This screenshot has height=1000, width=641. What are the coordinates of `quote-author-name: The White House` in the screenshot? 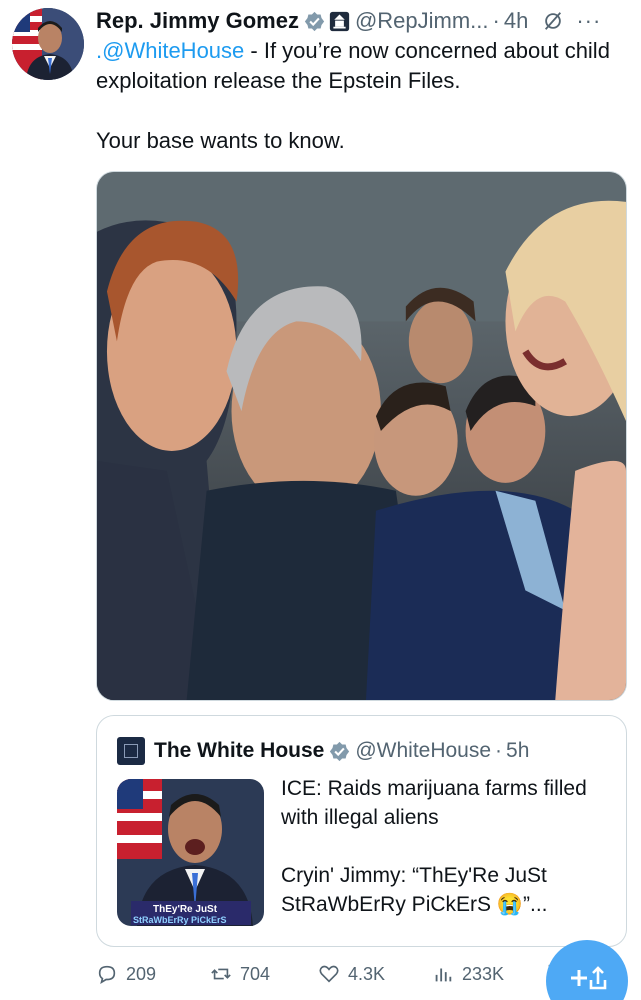 It's located at (239, 751).